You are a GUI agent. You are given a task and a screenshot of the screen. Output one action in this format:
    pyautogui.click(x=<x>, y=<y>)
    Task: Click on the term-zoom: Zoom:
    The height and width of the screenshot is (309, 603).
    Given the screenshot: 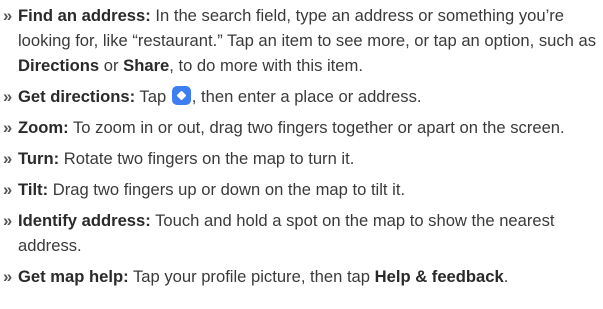 What is the action you would take?
    pyautogui.click(x=43, y=127)
    